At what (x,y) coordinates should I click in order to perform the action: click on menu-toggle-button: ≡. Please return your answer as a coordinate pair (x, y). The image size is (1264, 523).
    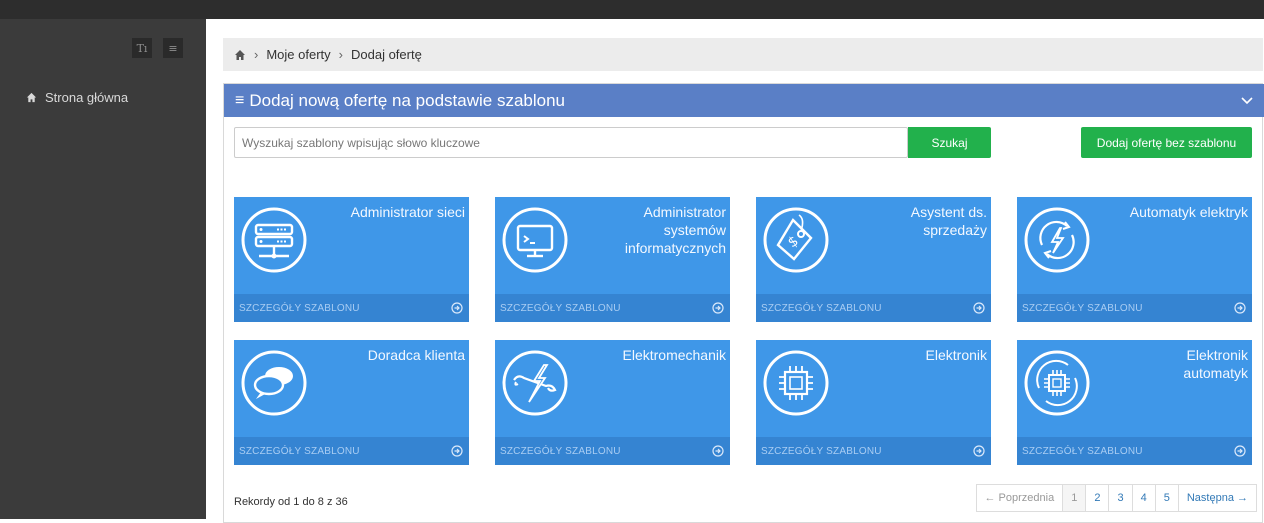
    Looking at the image, I should click on (173, 48).